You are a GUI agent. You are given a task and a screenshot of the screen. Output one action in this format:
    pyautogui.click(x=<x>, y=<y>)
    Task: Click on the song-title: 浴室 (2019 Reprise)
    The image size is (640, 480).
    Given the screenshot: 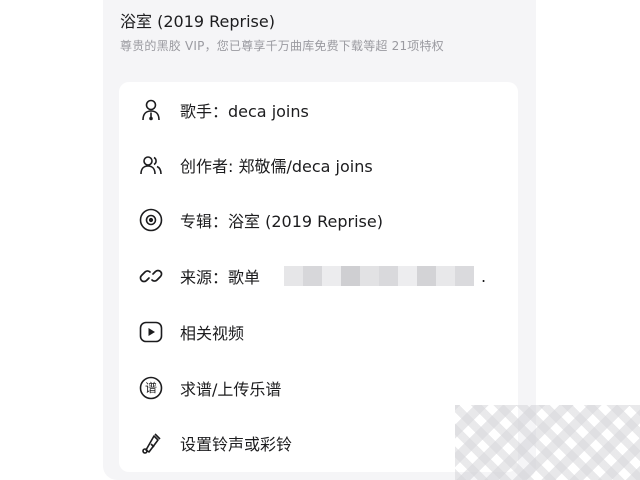 What is the action you would take?
    pyautogui.click(x=197, y=21)
    